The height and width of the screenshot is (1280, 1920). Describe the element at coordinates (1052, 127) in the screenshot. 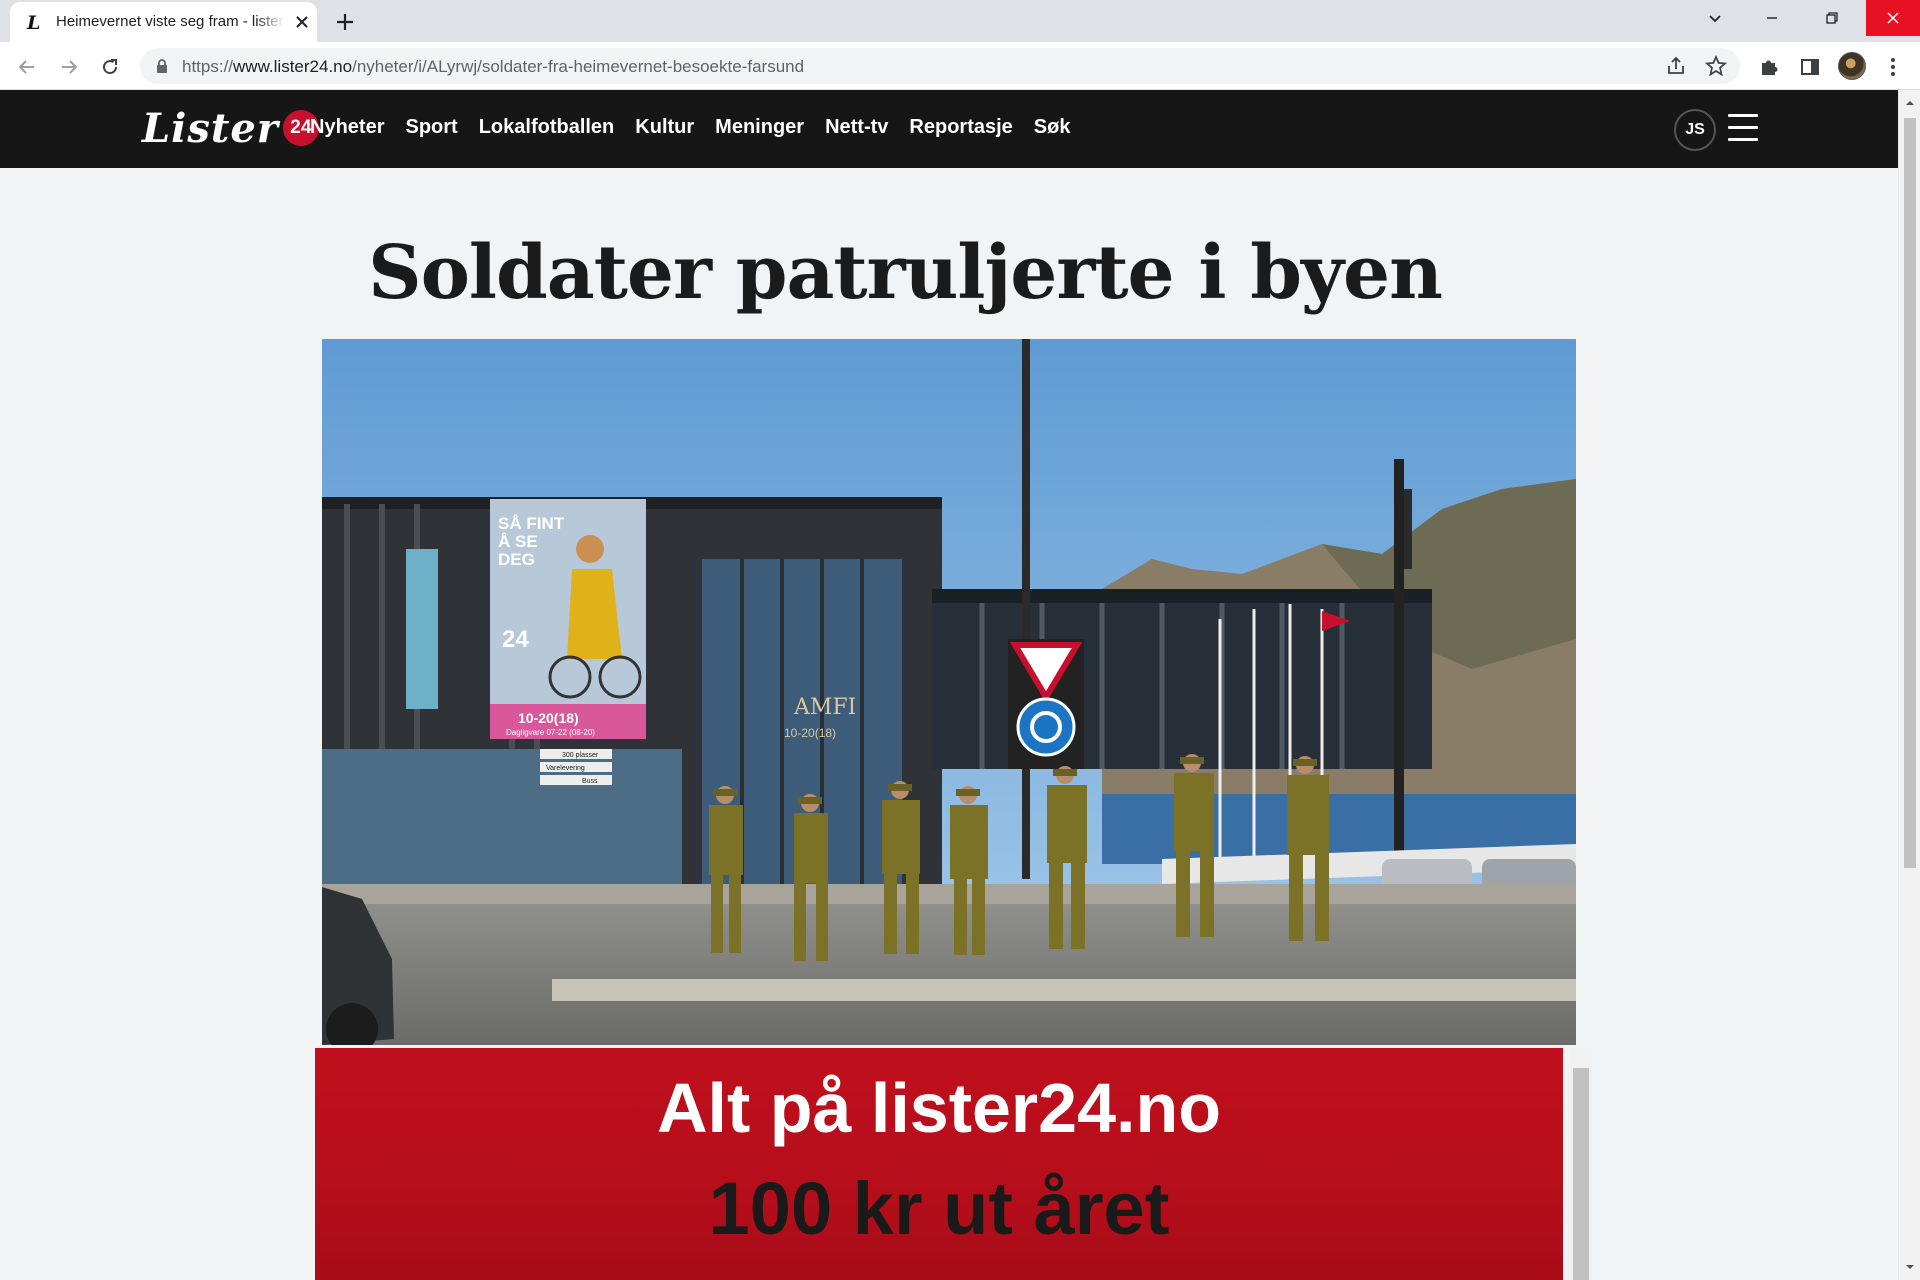

I see `nav-item-sok: Søk` at that location.